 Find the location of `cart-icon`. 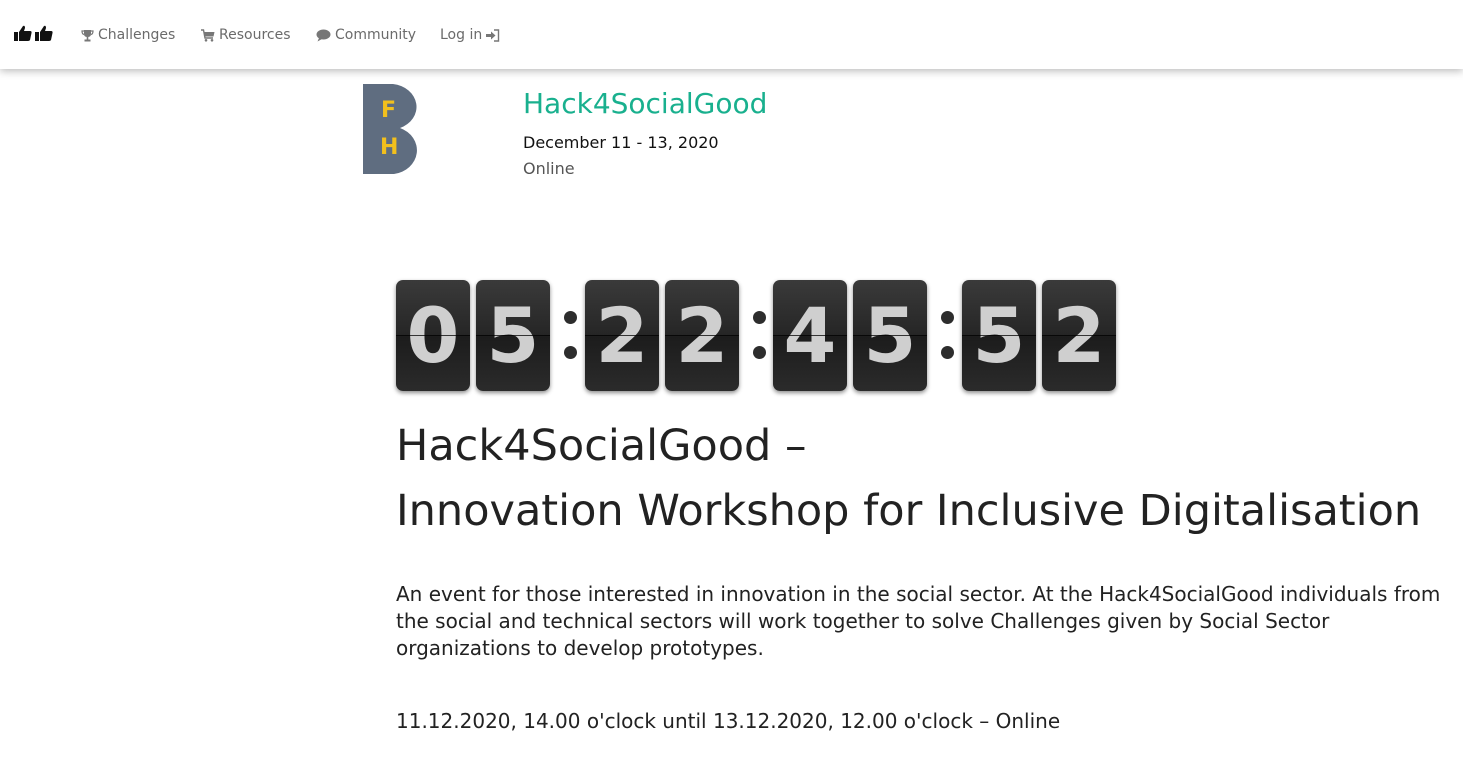

cart-icon is located at coordinates (208, 35).